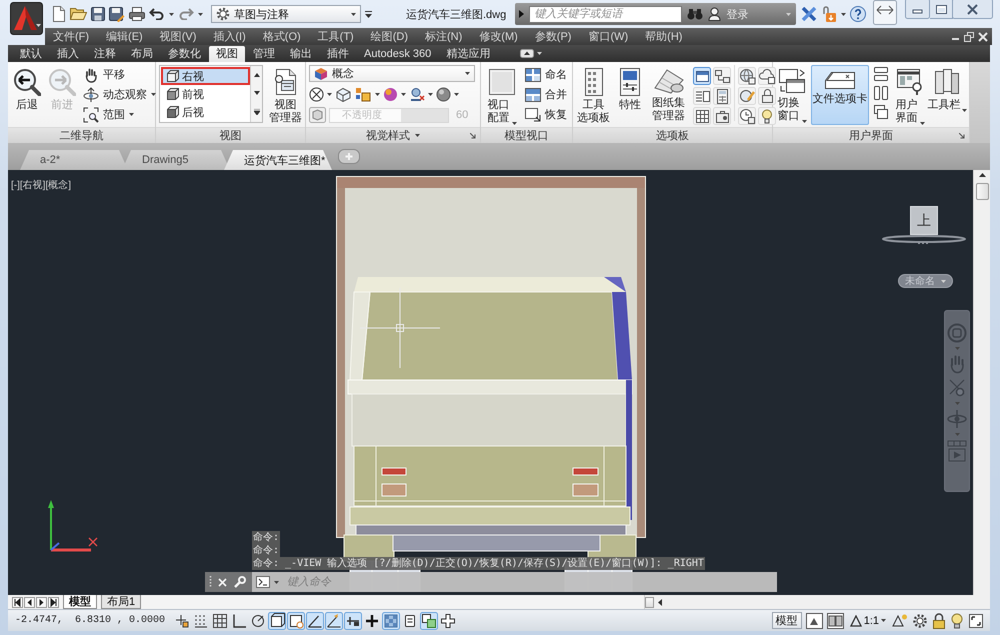  What do you see at coordinates (502, 95) in the screenshot?
I see `viewport-config-button: 视口配置` at bounding box center [502, 95].